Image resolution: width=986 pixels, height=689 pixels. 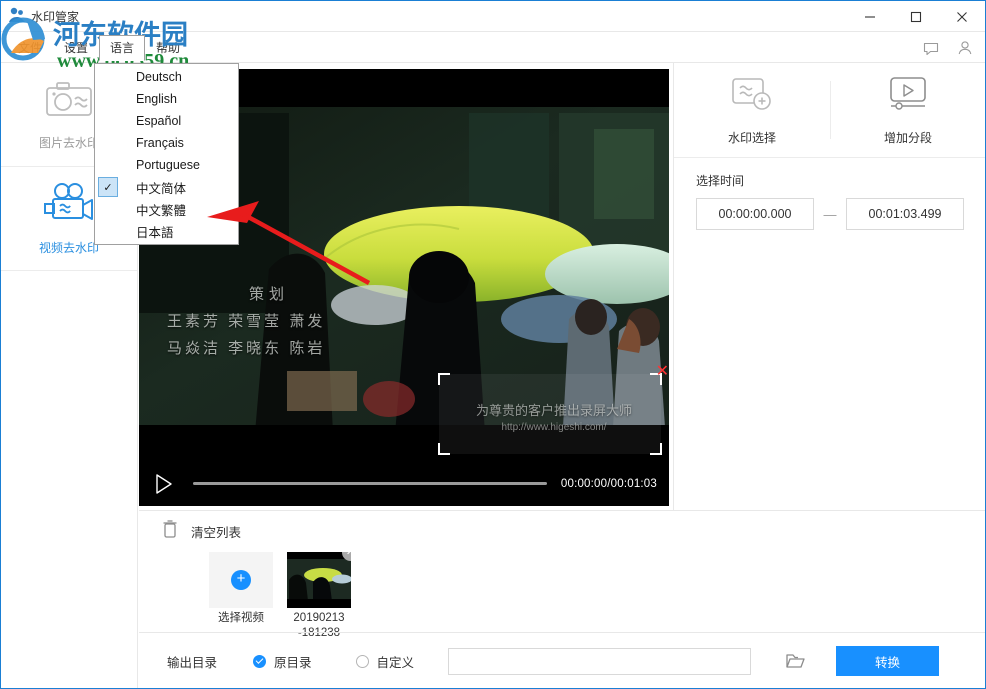 What do you see at coordinates (68, 142) in the screenshot?
I see `sidebar-item-label: 图片去水印` at bounding box center [68, 142].